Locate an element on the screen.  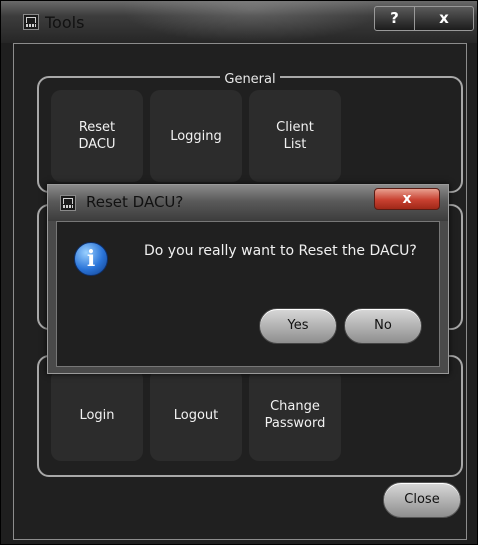
dialog-close-button: x is located at coordinates (407, 199).